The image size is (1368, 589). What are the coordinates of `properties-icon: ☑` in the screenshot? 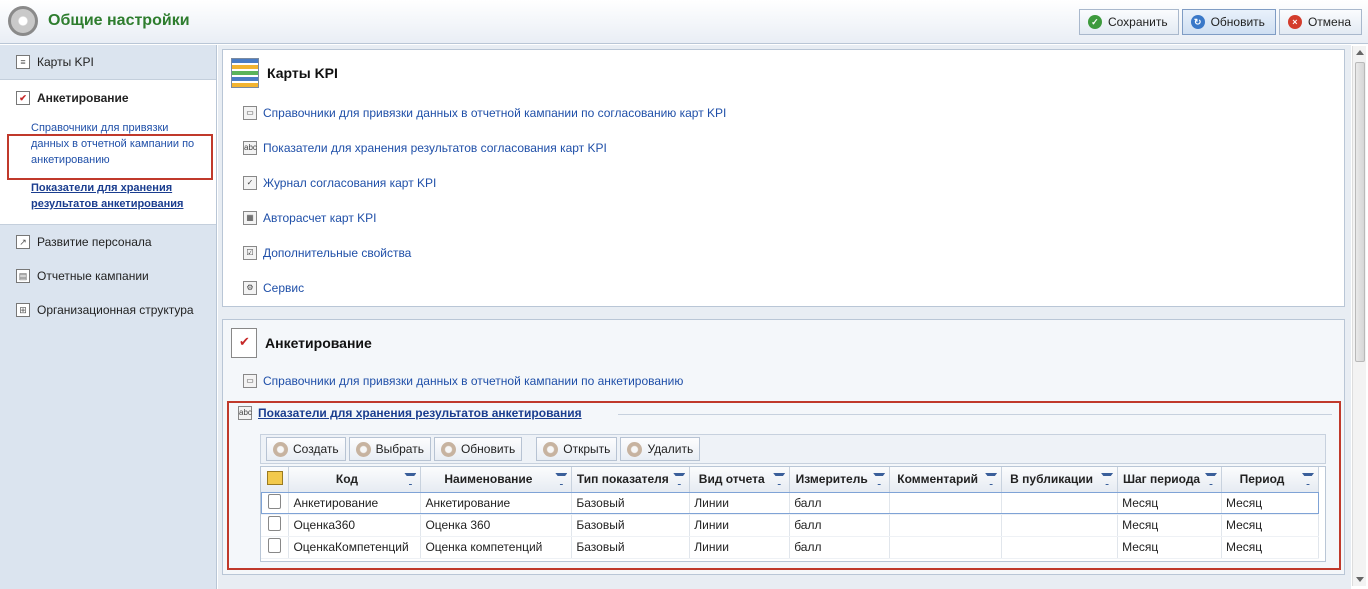 It's located at (250, 253).